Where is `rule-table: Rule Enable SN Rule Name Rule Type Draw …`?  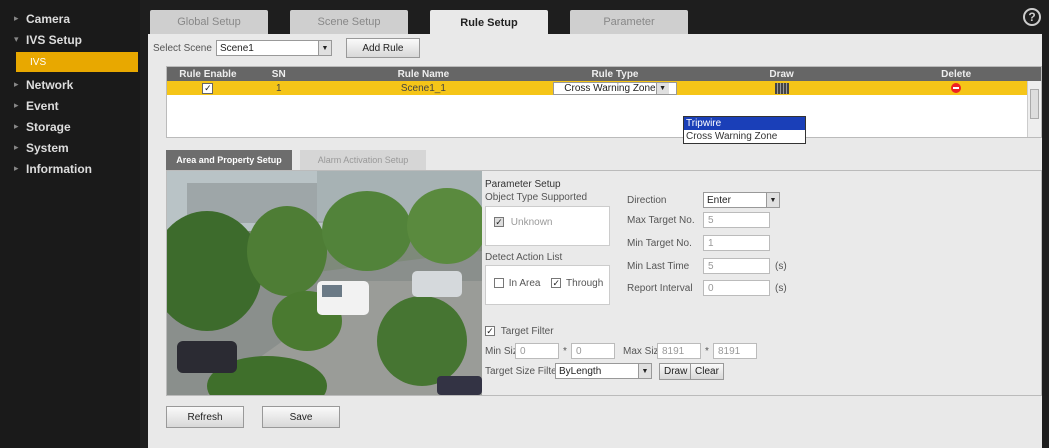
rule-table: Rule Enable SN Rule Name Rule Type Draw … is located at coordinates (604, 102).